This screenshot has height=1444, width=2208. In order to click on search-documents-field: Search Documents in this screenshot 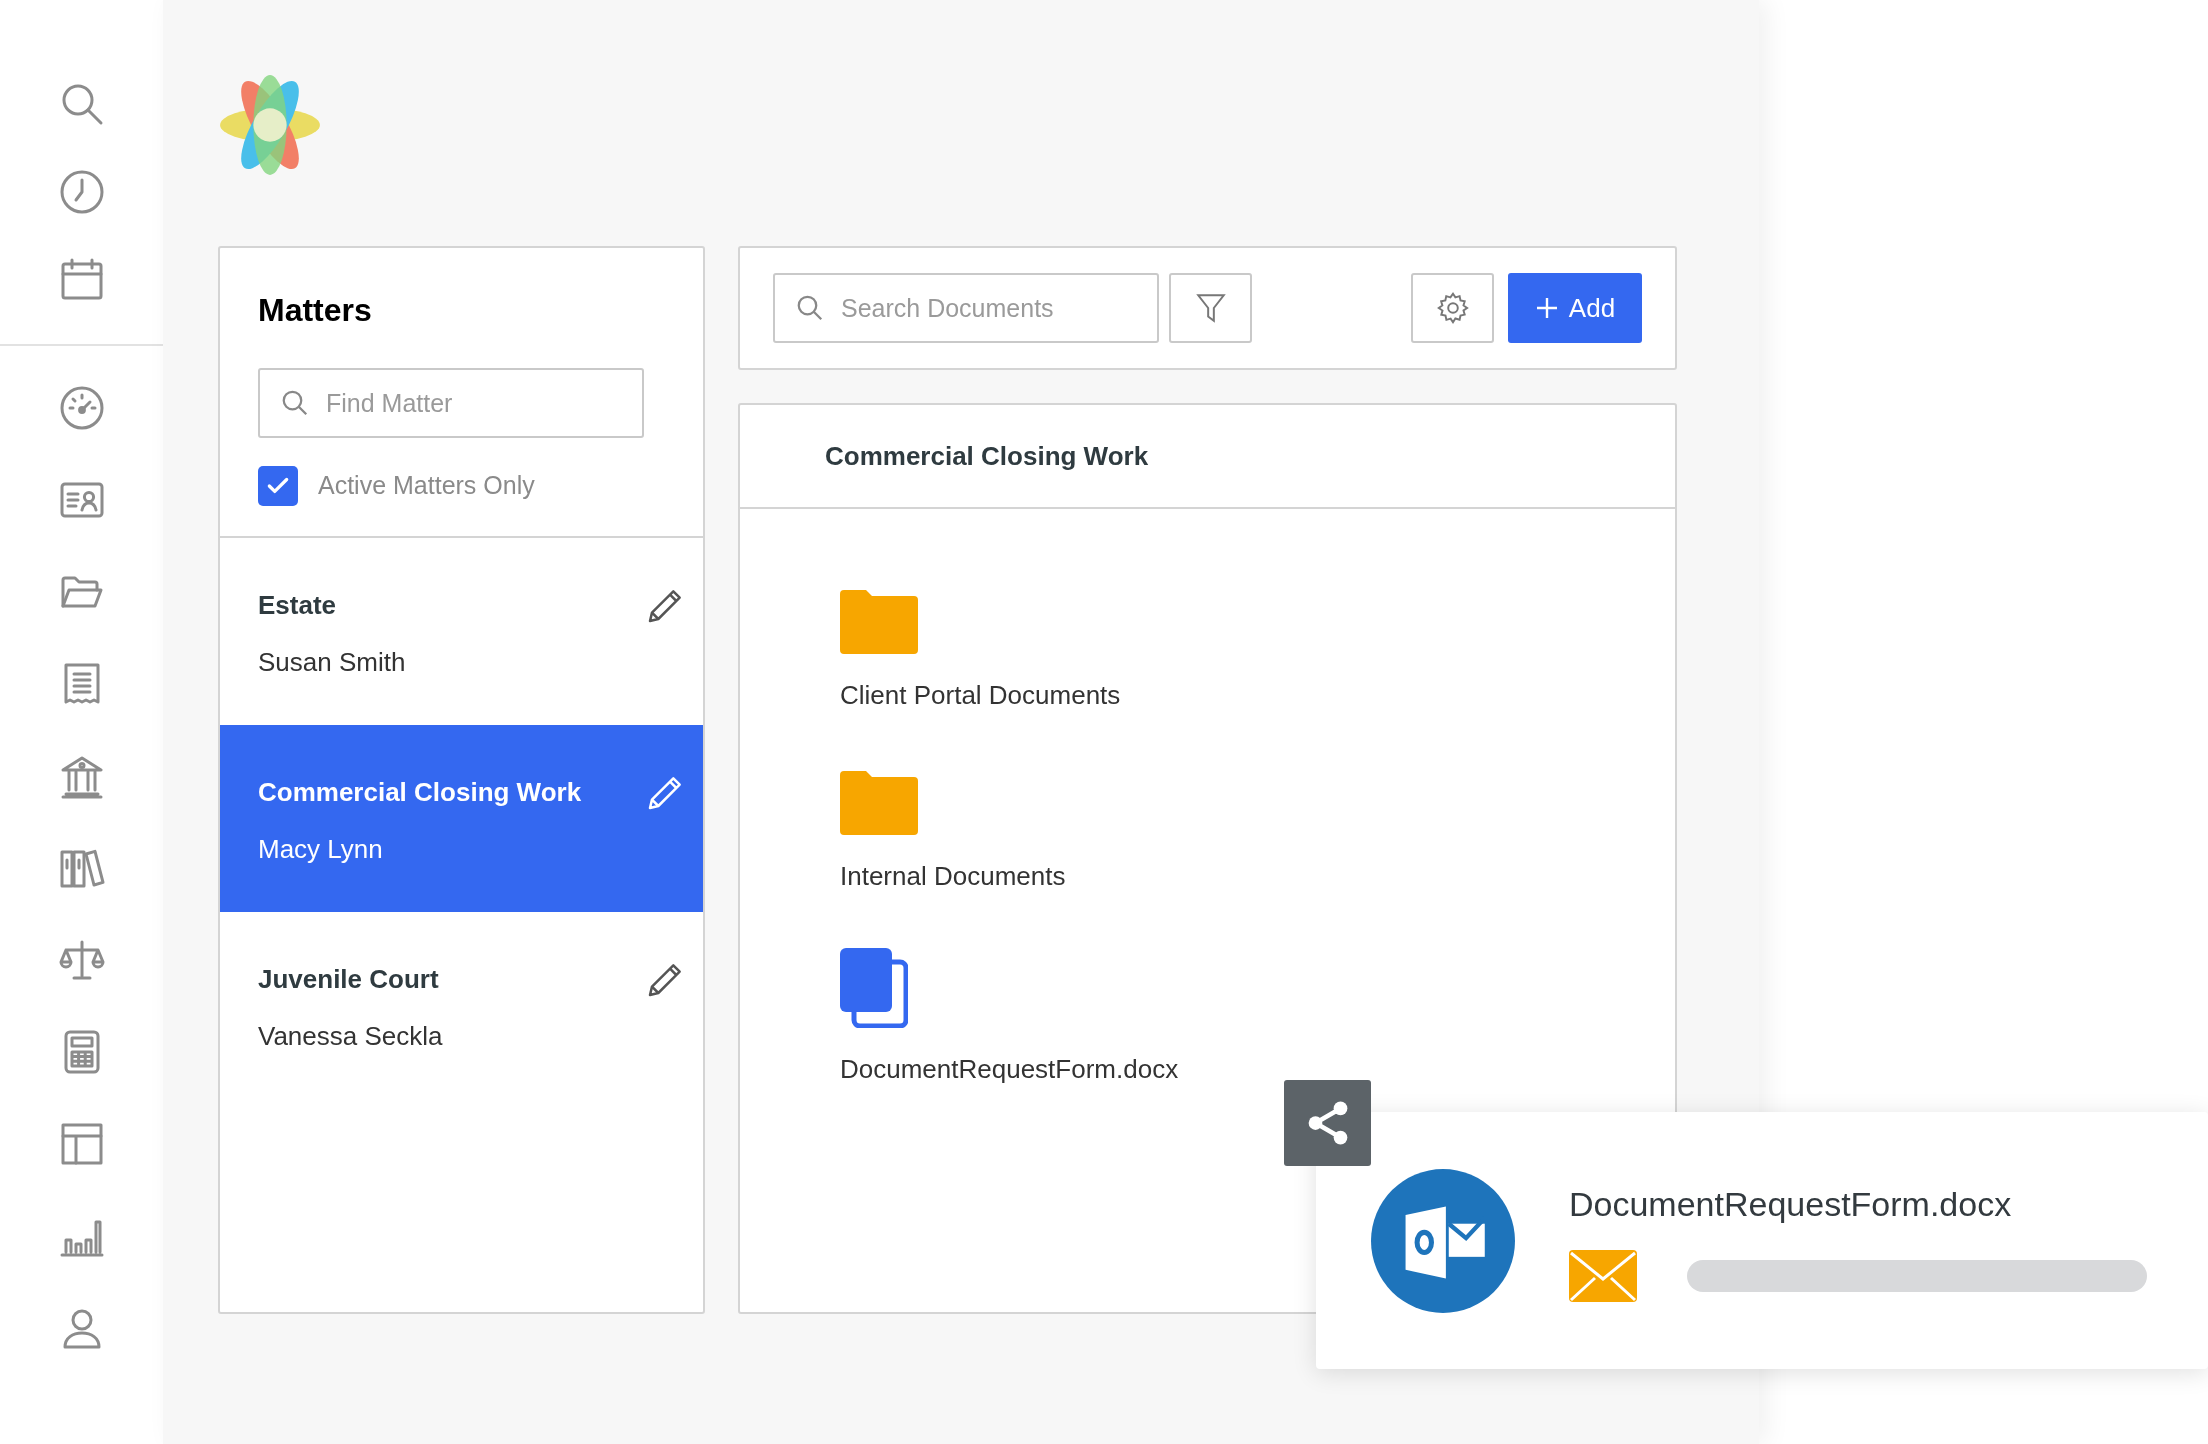, I will do `click(966, 308)`.